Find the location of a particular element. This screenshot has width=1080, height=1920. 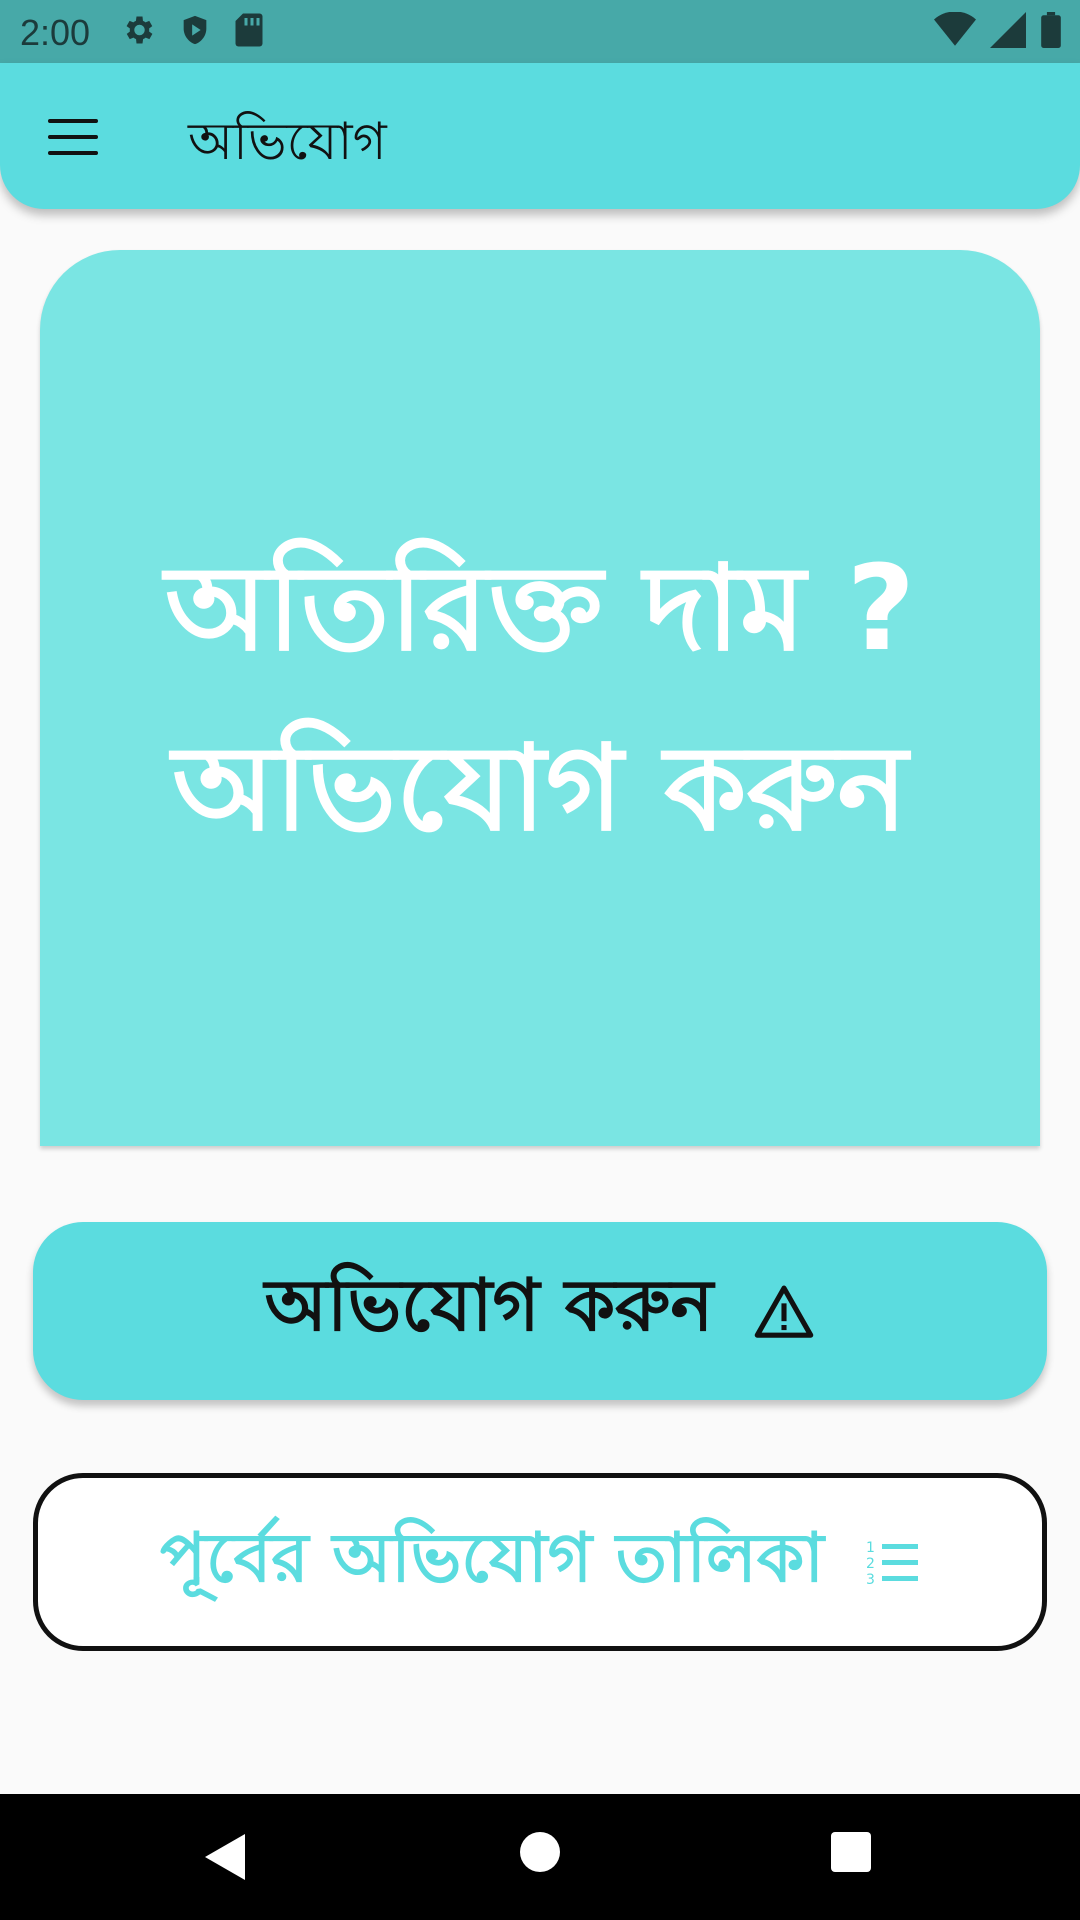

navigation-bar is located at coordinates (540, 1857).